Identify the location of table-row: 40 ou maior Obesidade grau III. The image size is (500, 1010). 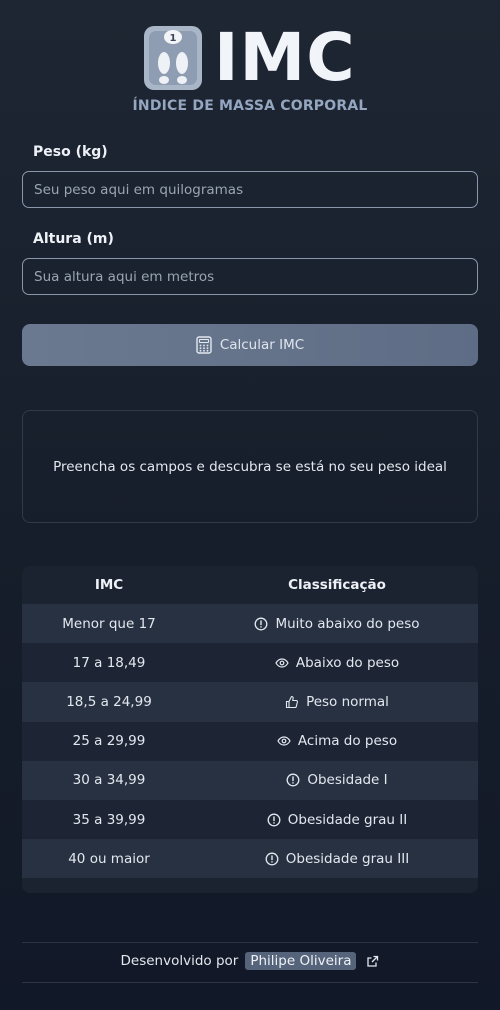
(250, 859).